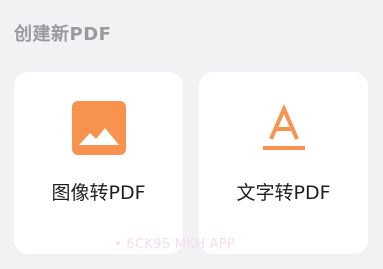 The width and height of the screenshot is (383, 269). I want to click on image-icon, so click(98, 128).